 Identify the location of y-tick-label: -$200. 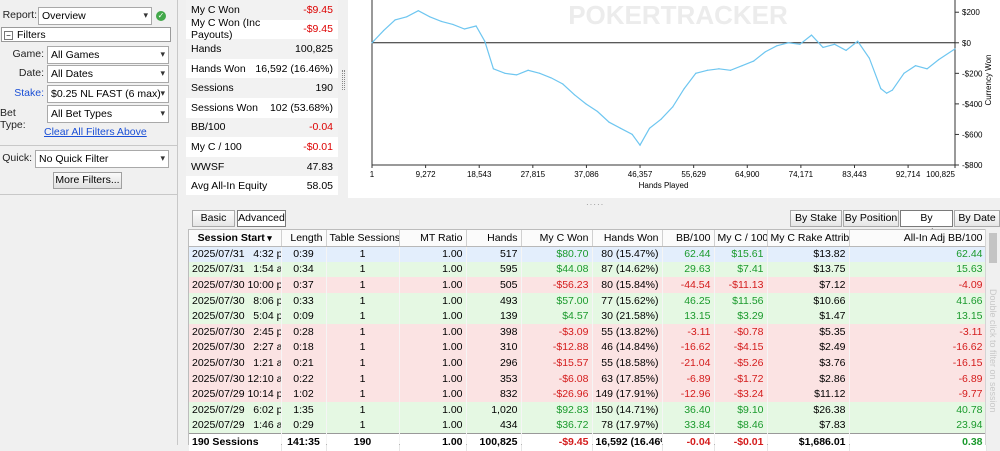
(972, 73).